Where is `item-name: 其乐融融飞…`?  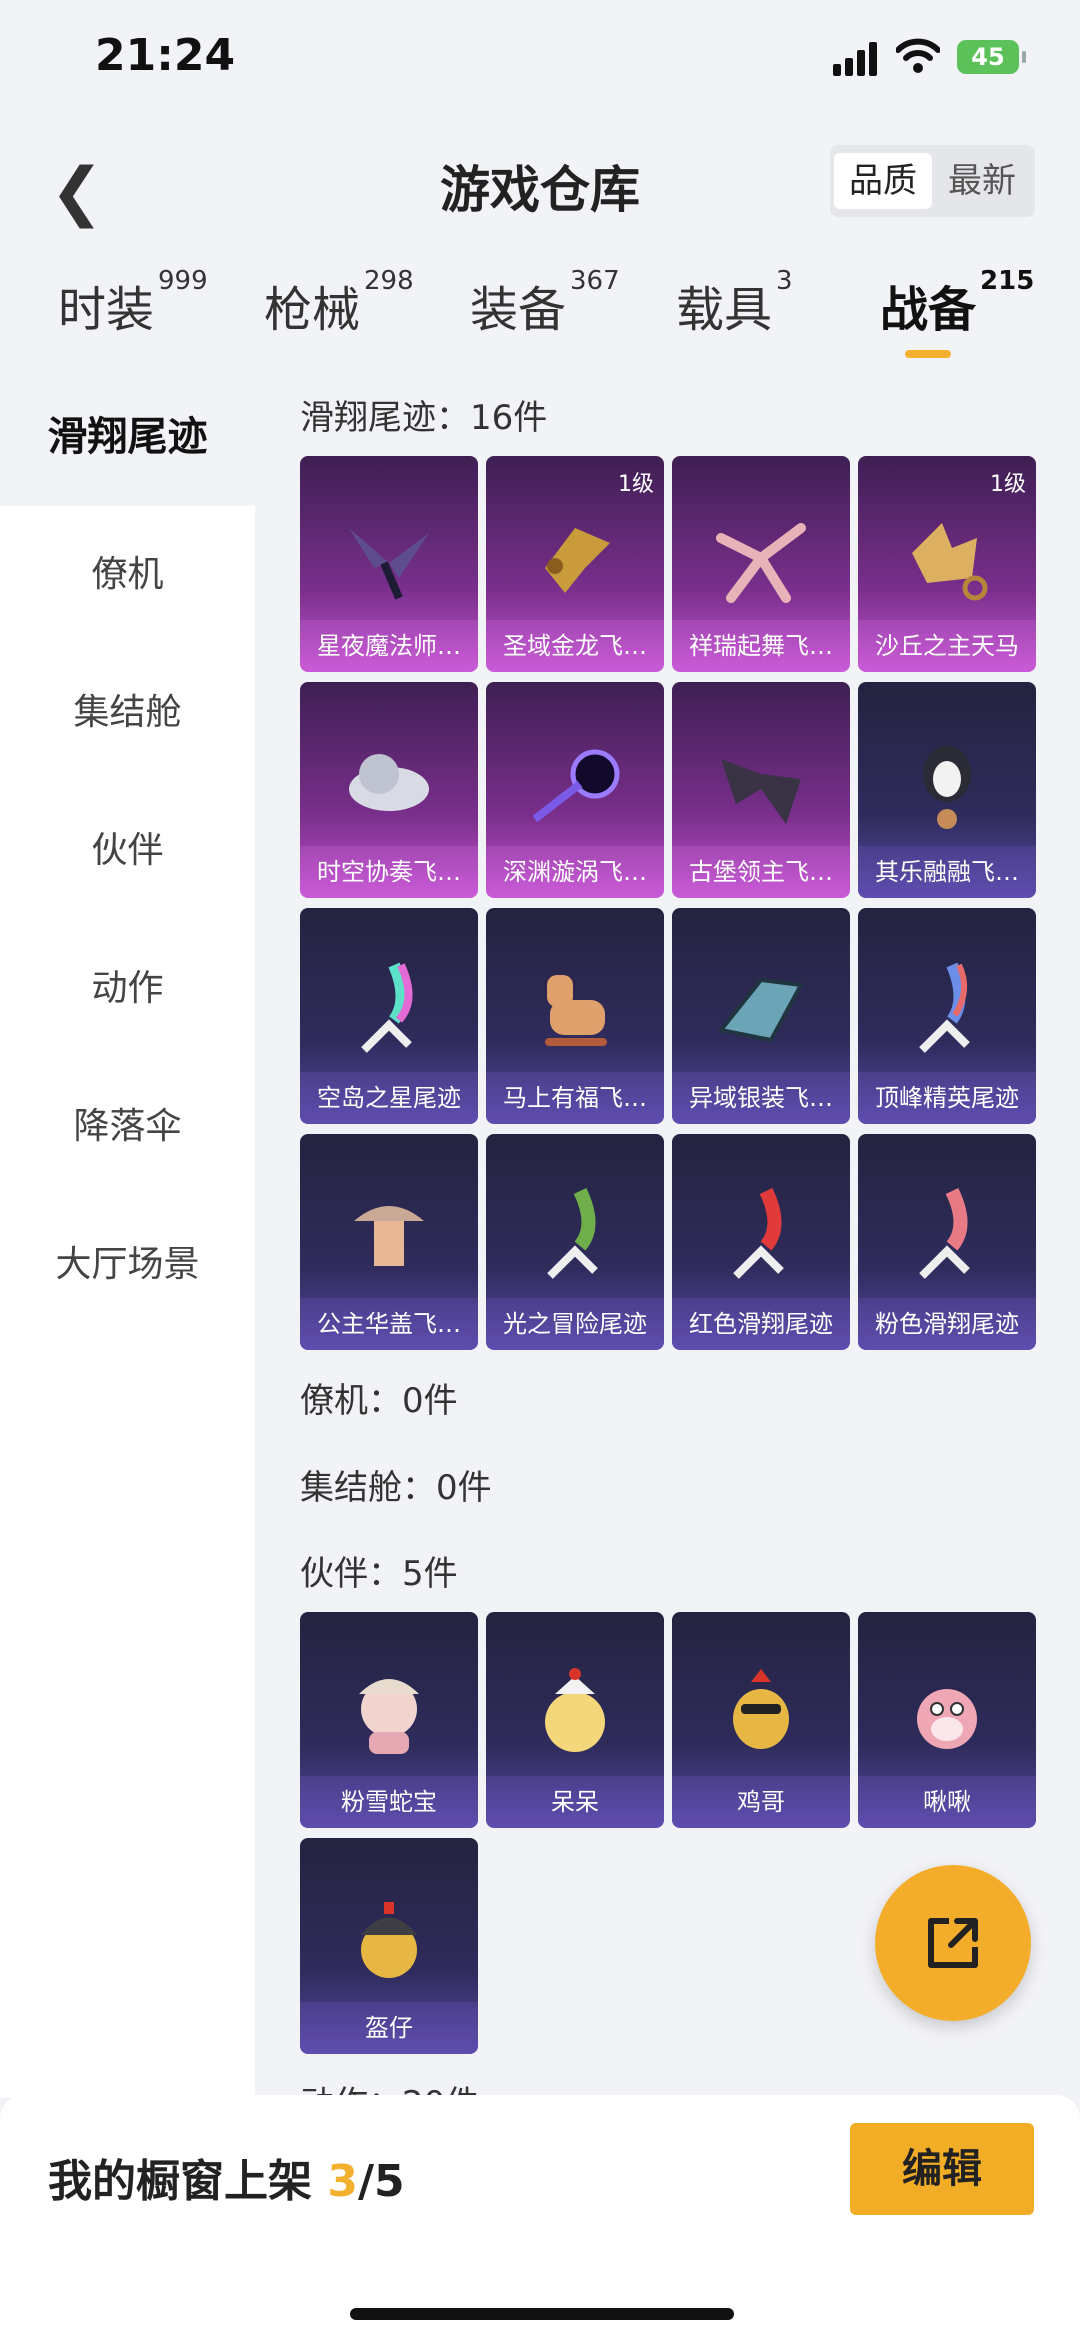
item-name: 其乐融融飞… is located at coordinates (947, 872).